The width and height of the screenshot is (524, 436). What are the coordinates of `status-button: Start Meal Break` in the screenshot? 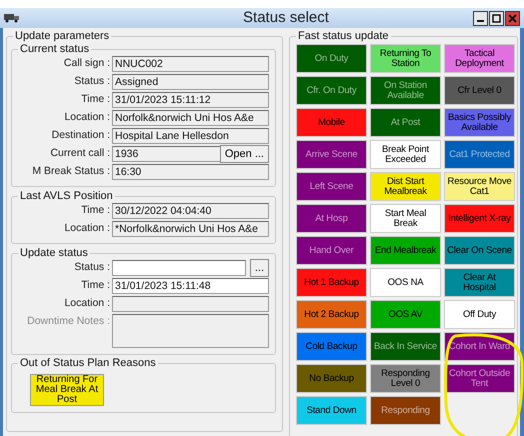 It's located at (405, 218).